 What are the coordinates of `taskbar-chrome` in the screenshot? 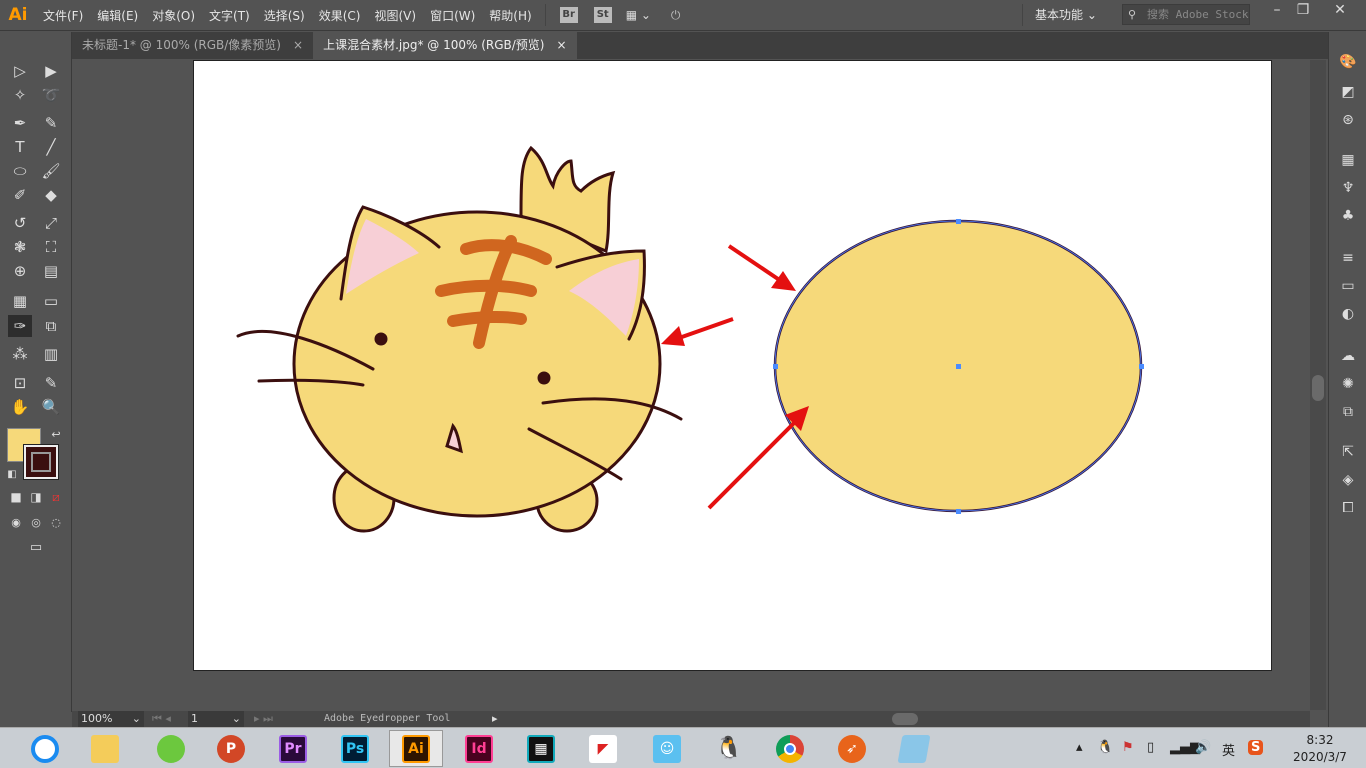 It's located at (790, 748).